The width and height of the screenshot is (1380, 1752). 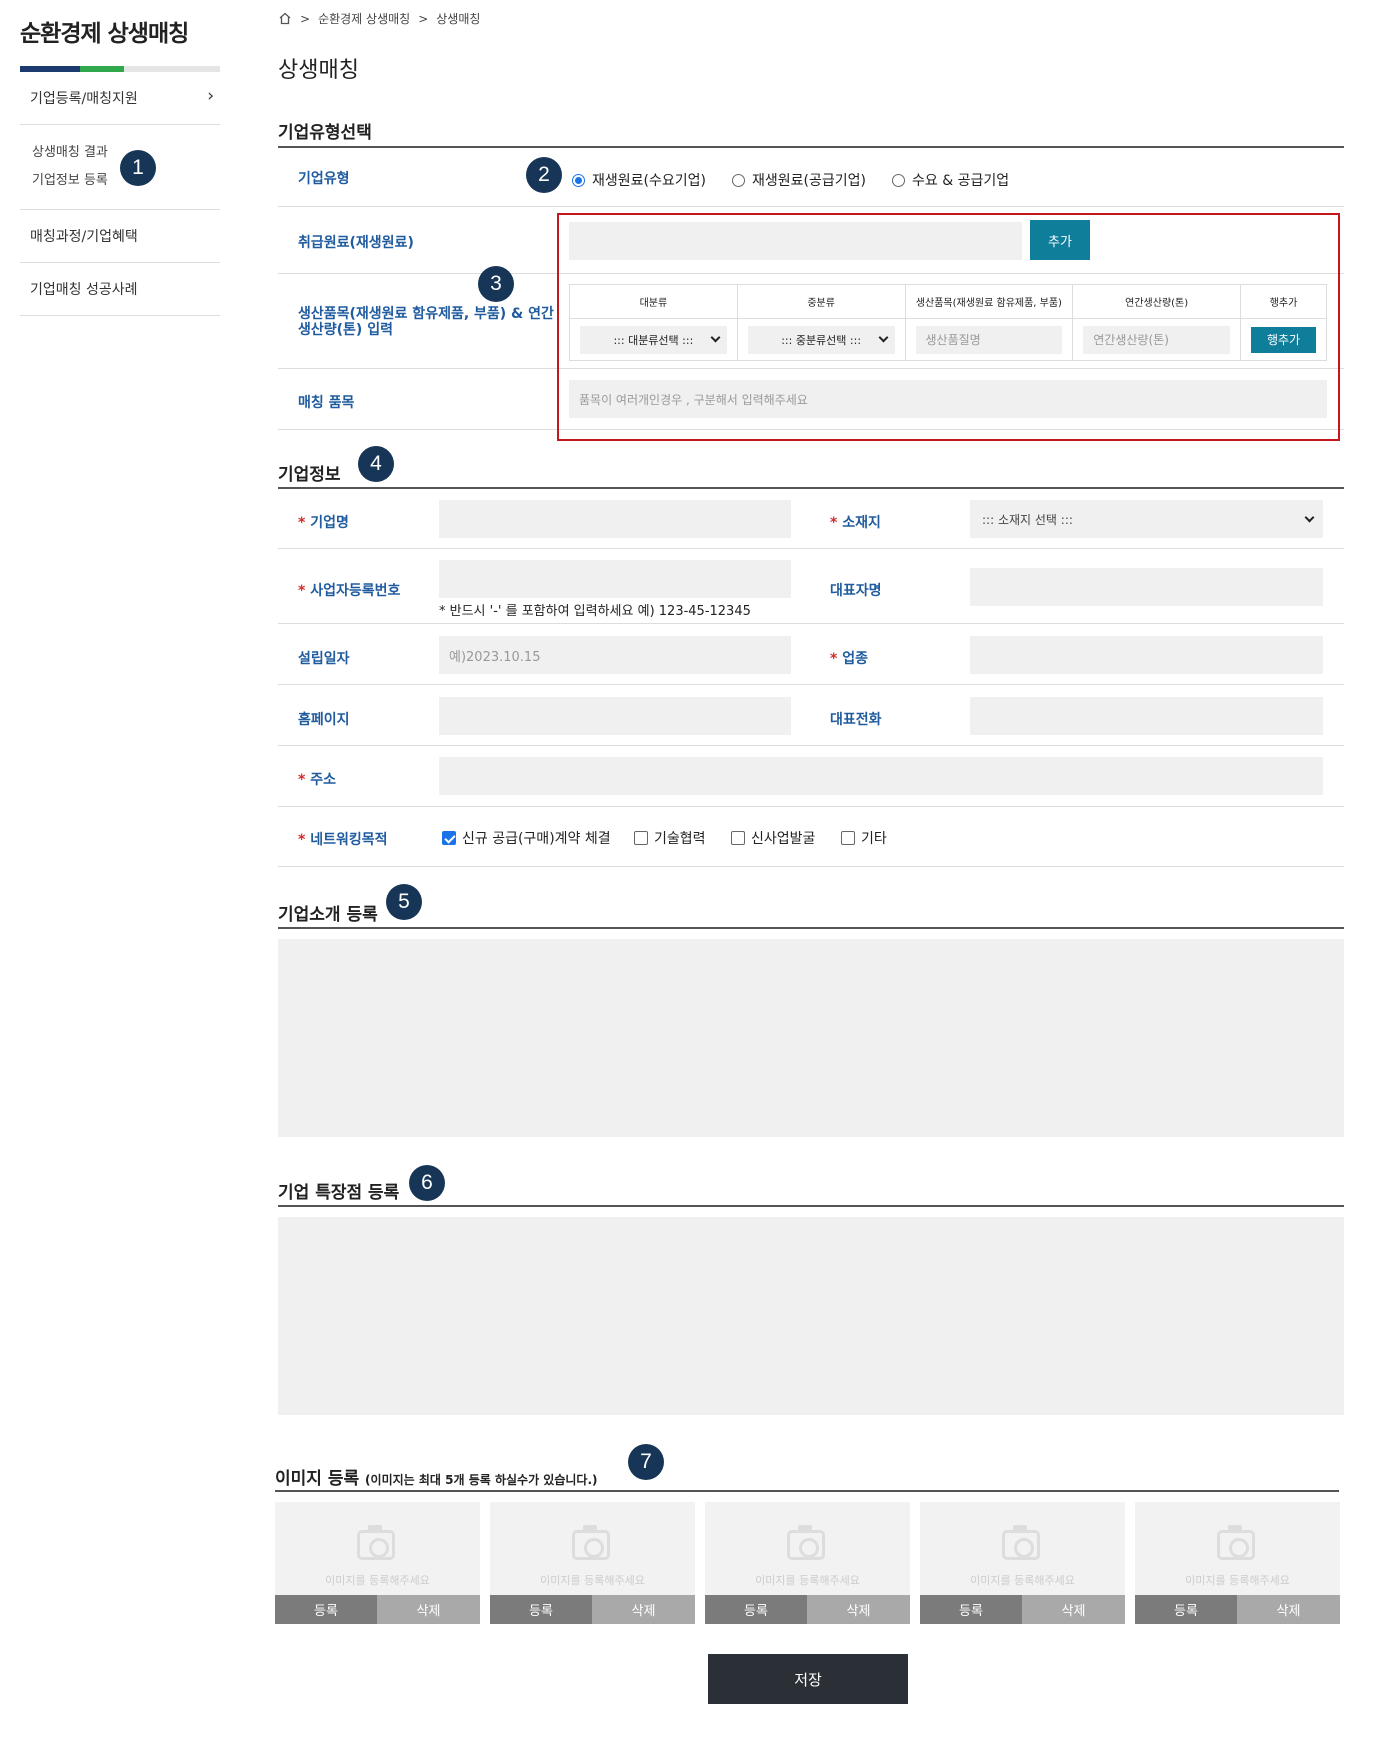 I want to click on checkbox-label: 기타, so click(x=874, y=839).